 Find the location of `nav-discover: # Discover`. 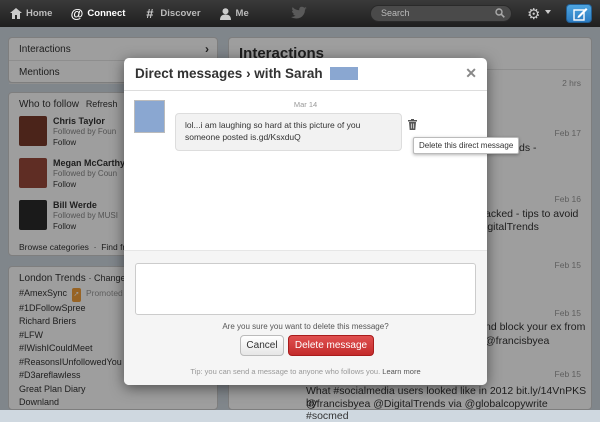

nav-discover: # Discover is located at coordinates (171, 13).